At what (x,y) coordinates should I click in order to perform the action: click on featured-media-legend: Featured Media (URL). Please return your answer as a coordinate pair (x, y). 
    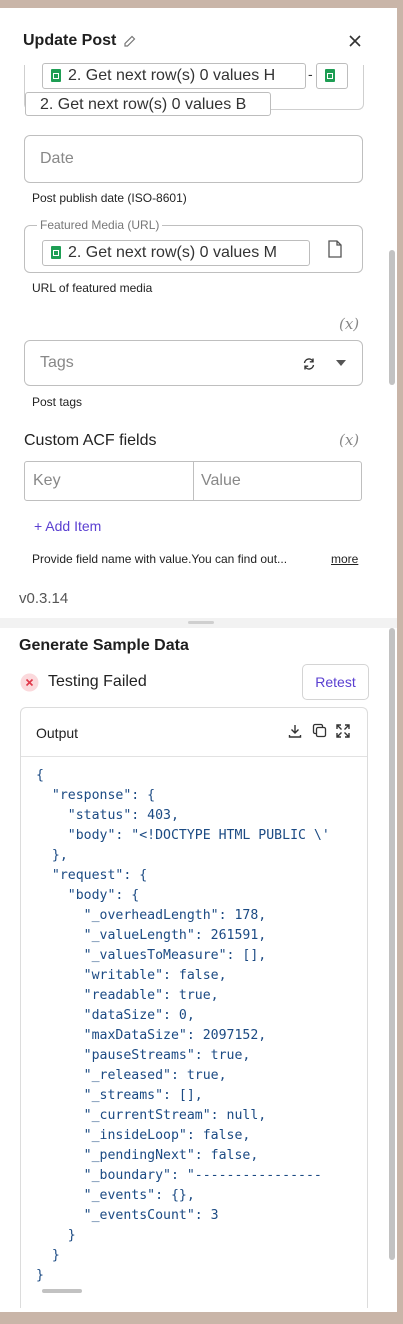
    Looking at the image, I should click on (100, 225).